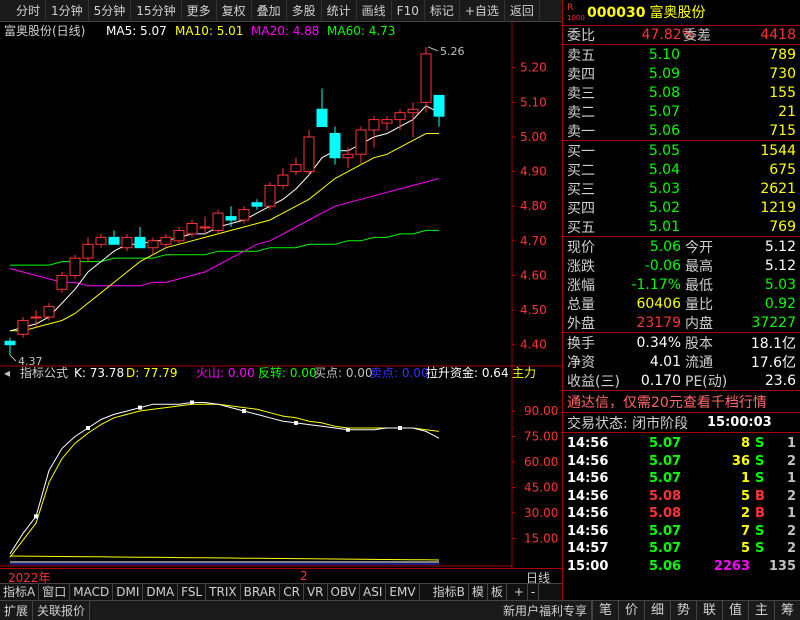 Image resolution: width=800 pixels, height=620 pixels. Describe the element at coordinates (683, 610) in the screenshot. I see `status-tab-3: 势` at that location.